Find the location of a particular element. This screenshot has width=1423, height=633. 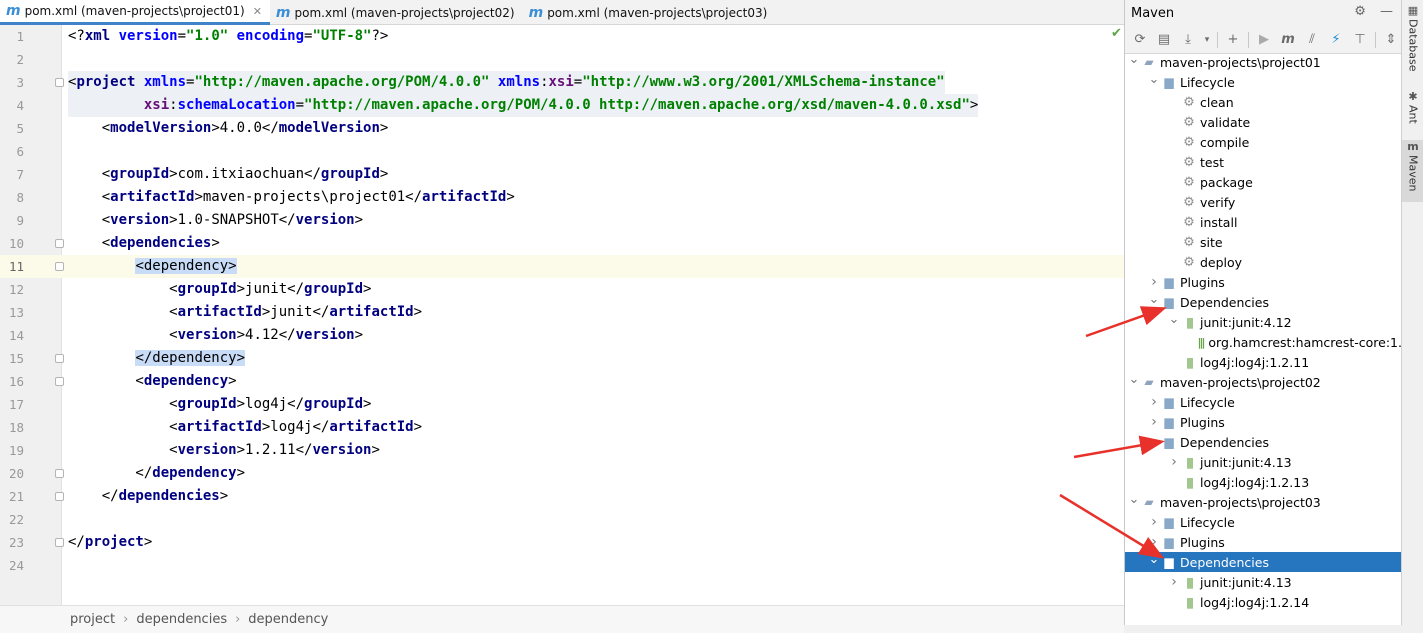

hide-panel-icon: — is located at coordinates (1386, 11).